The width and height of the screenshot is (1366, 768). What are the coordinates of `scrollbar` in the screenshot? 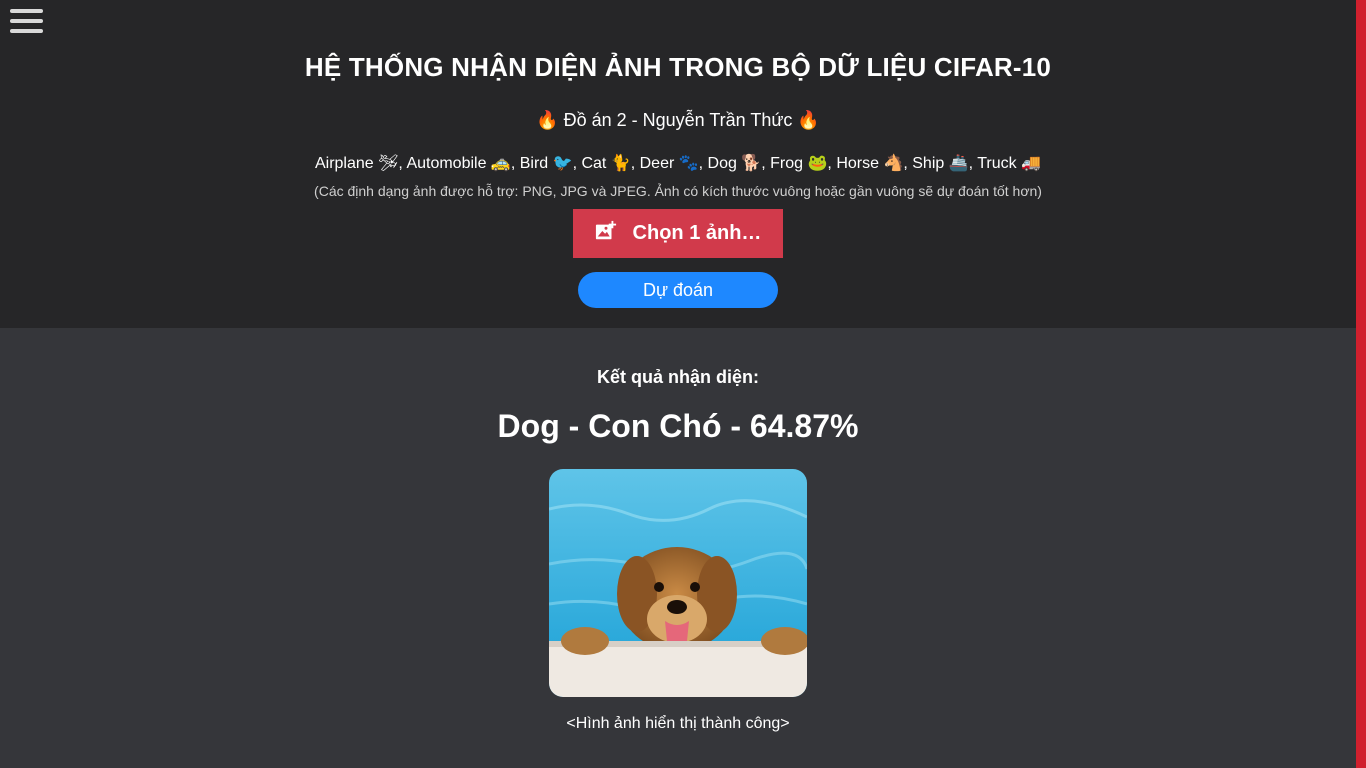 It's located at (1361, 384).